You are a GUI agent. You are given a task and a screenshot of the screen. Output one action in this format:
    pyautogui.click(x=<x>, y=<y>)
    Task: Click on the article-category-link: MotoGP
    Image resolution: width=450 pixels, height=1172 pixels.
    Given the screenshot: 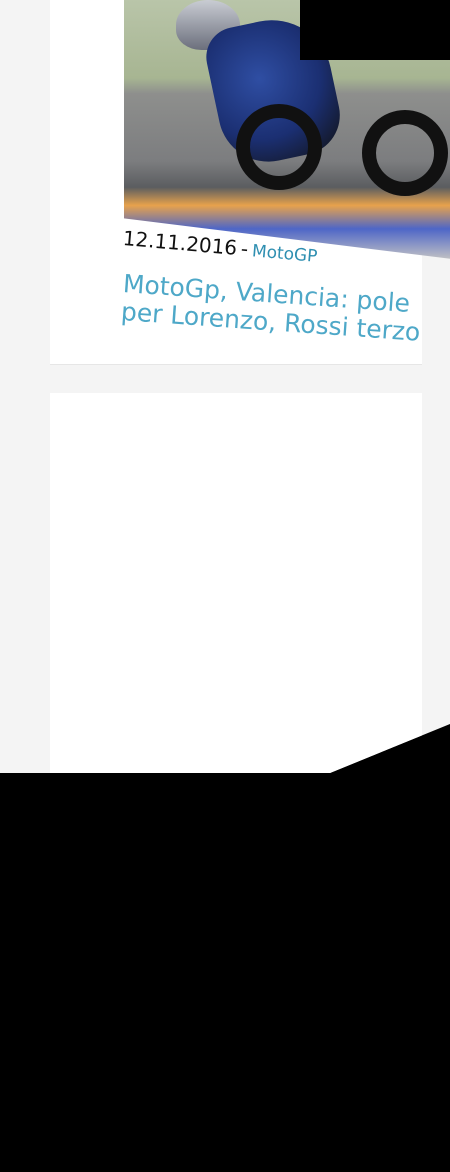 What is the action you would take?
    pyautogui.click(x=284, y=254)
    